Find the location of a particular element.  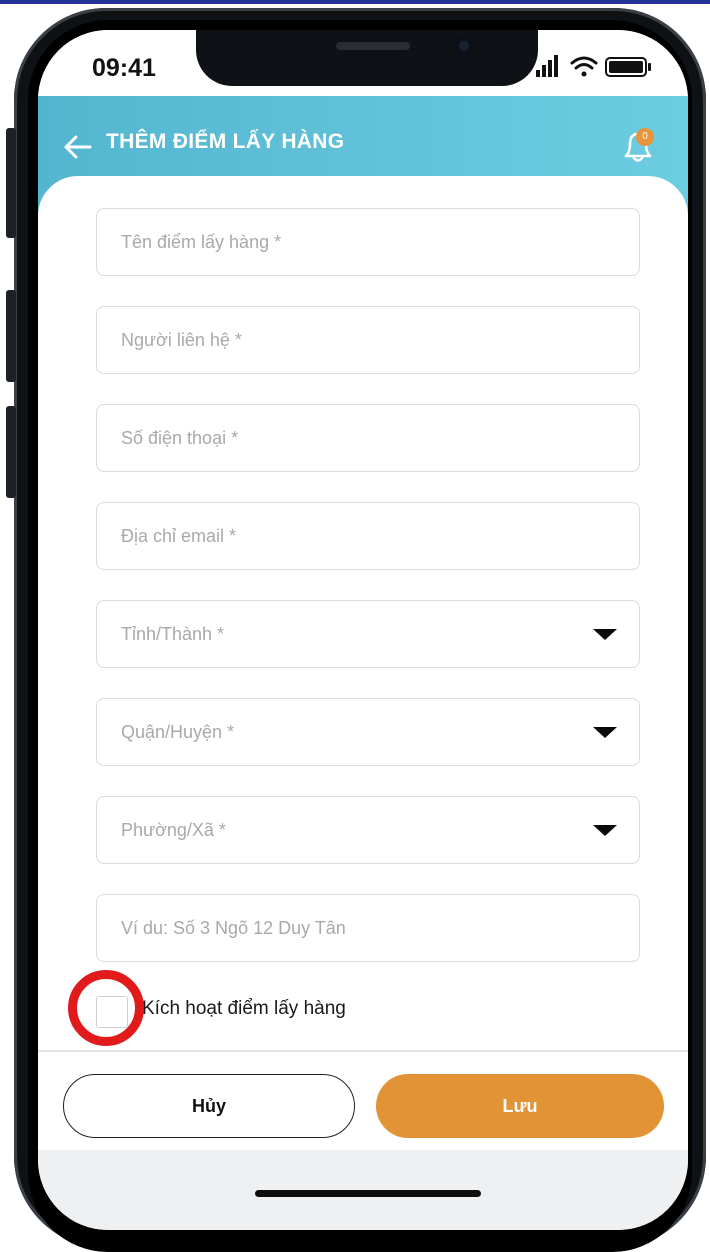

district-select is located at coordinates (368, 732).